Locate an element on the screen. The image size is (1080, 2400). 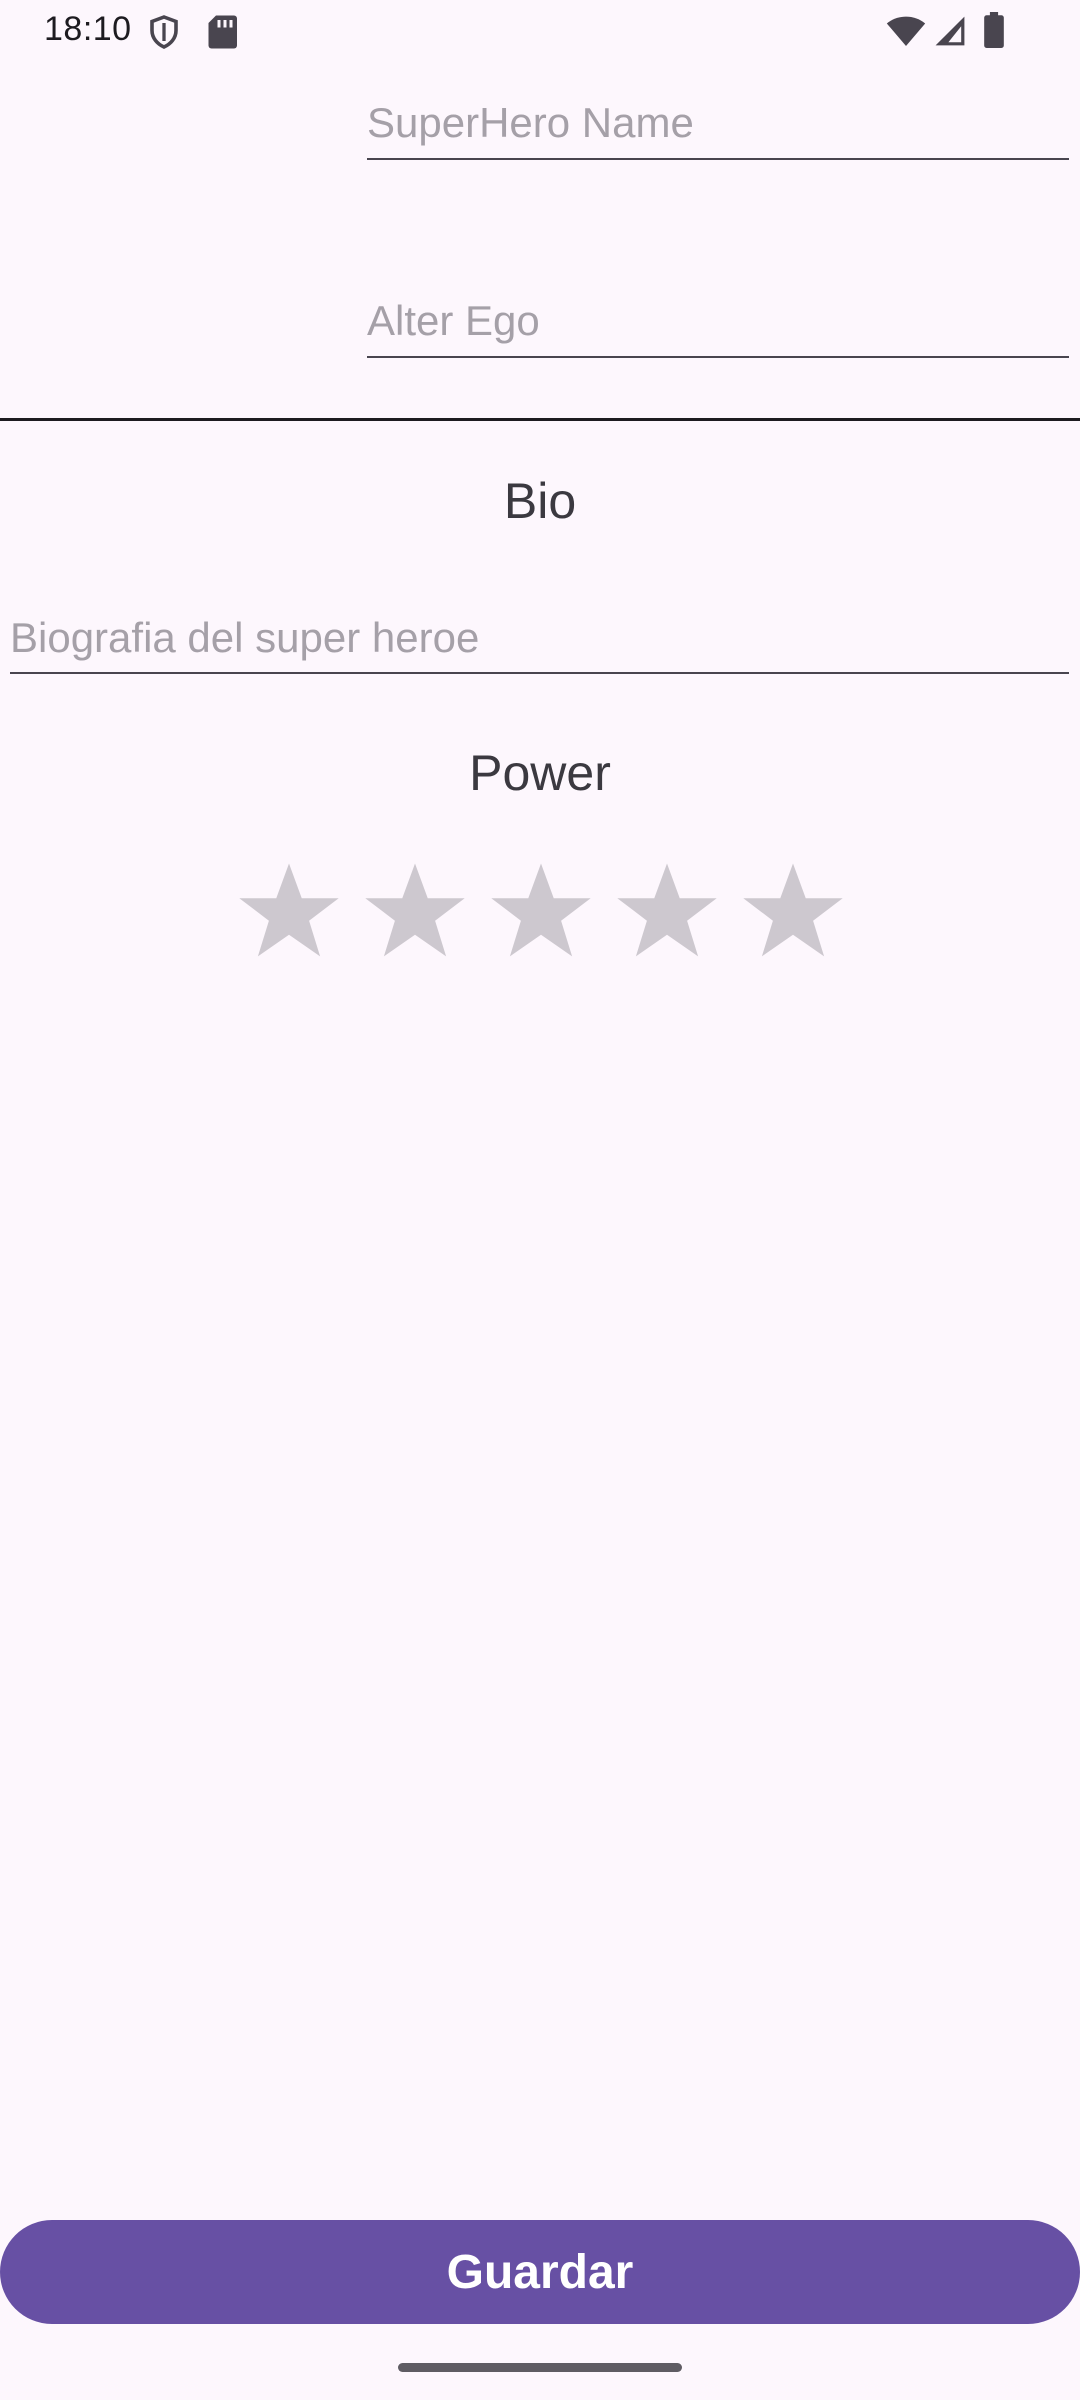
bio-label: Bio is located at coordinates (540, 501).